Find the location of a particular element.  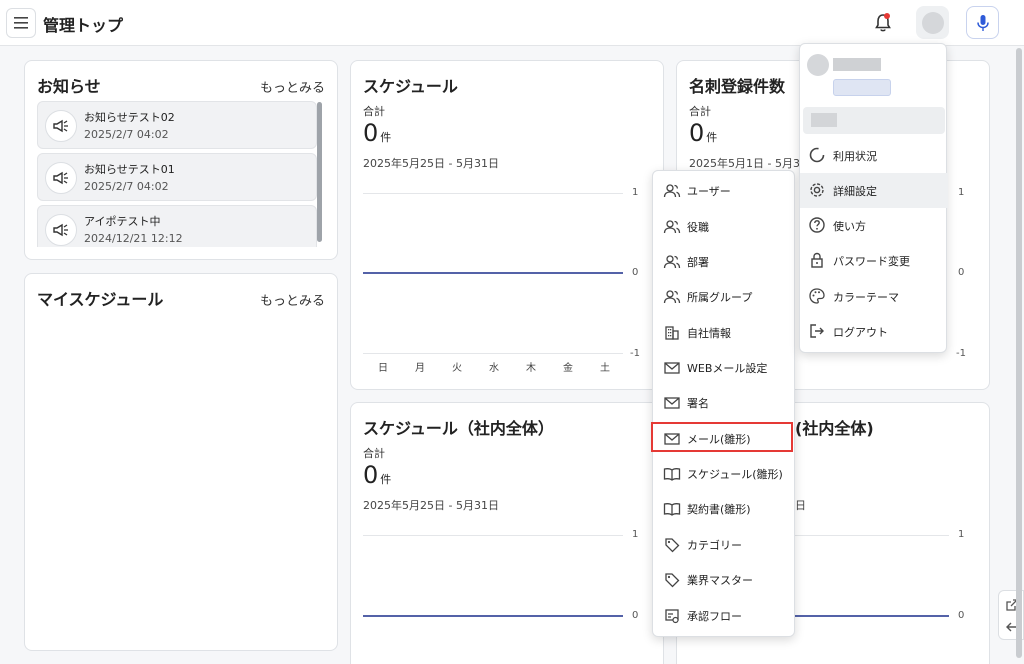

submenu-item-label: 業界マスター is located at coordinates (720, 580).